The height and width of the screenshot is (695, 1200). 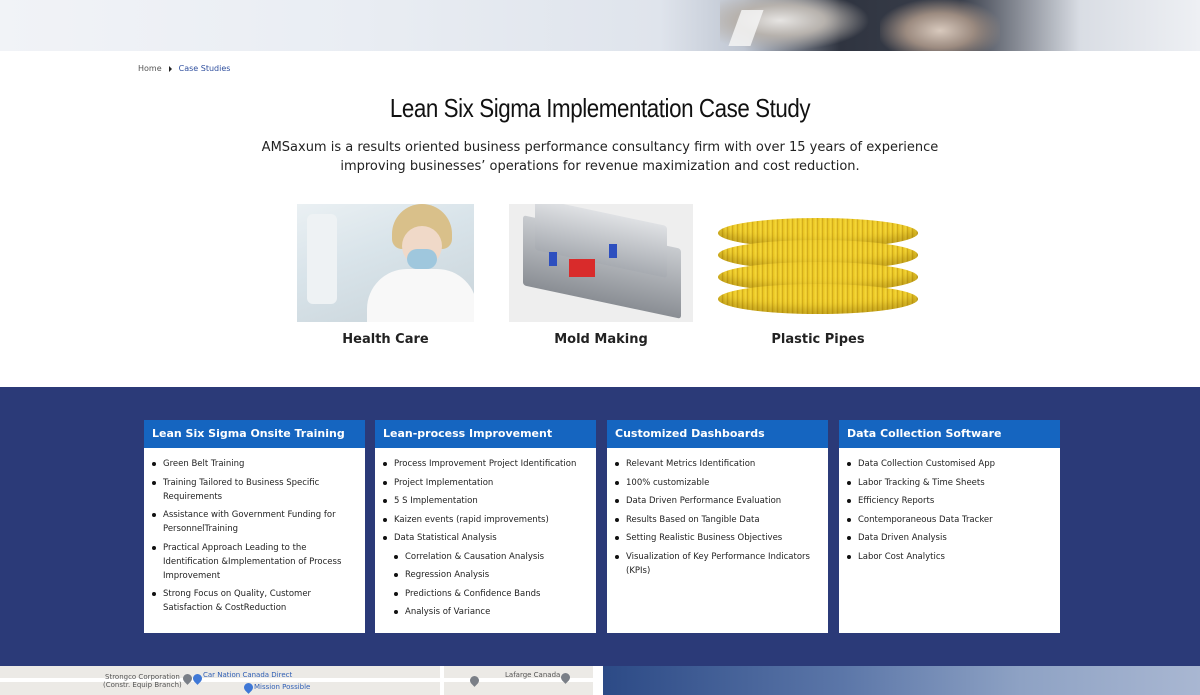 I want to click on service-card-title: Lean Six Sigma Onsite Training, so click(x=254, y=434).